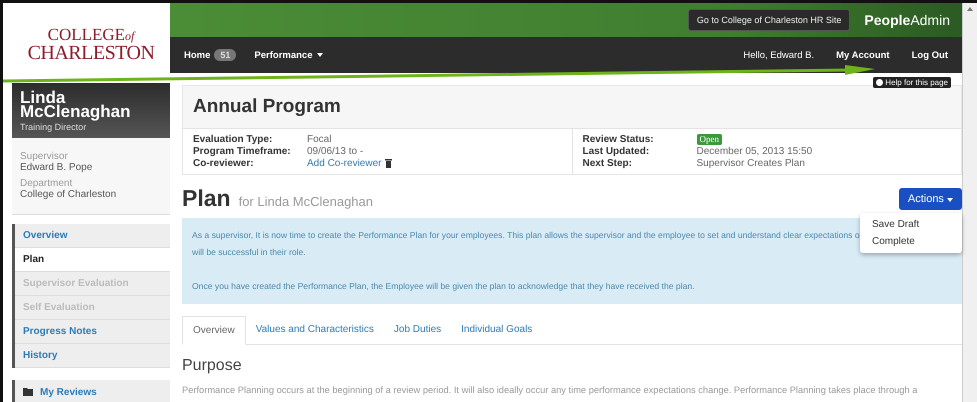 The width and height of the screenshot is (977, 402). What do you see at coordinates (249, 252) in the screenshot?
I see `info-text: will be successful in their role.` at bounding box center [249, 252].